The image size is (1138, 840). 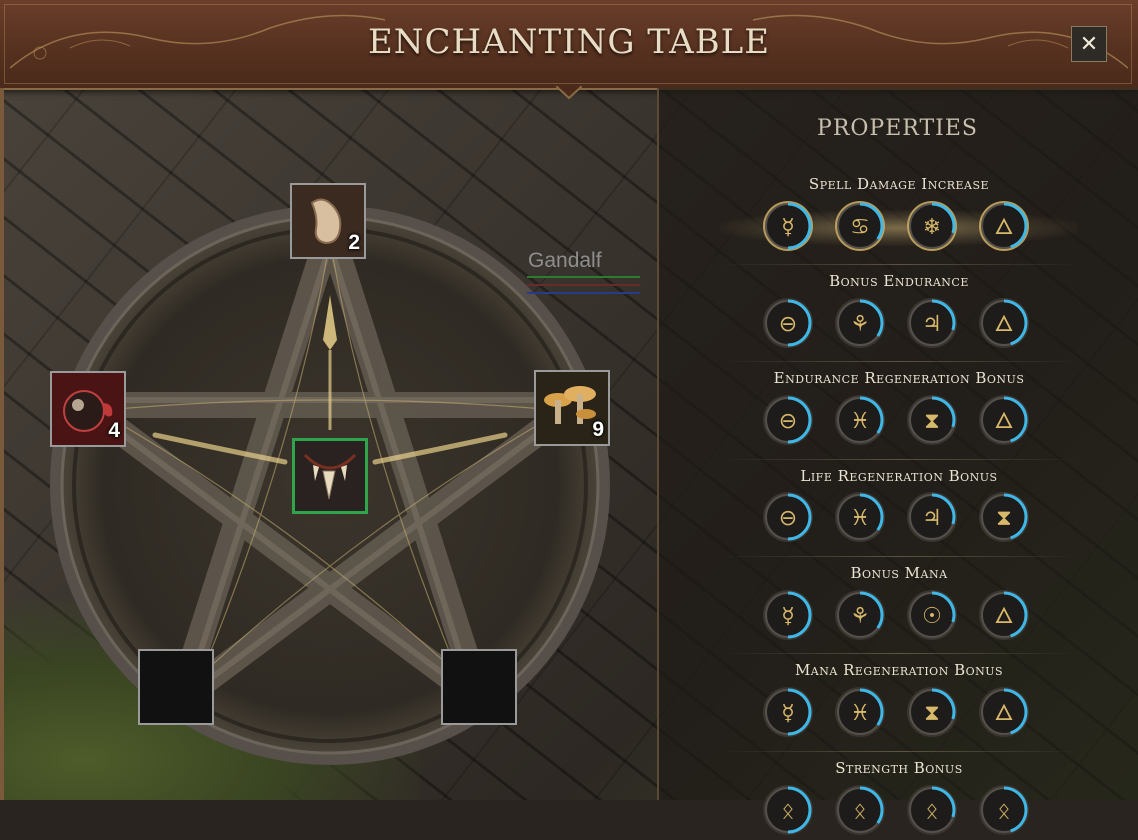 I want to click on snowflake-icon: ❄, so click(x=932, y=226).